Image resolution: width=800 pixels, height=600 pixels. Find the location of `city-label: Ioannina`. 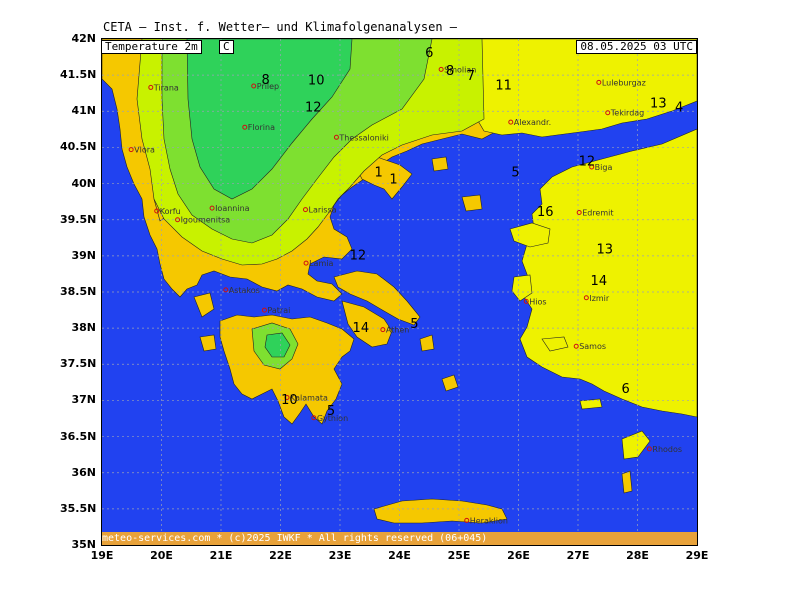

city-label: Ioannina is located at coordinates (232, 208).